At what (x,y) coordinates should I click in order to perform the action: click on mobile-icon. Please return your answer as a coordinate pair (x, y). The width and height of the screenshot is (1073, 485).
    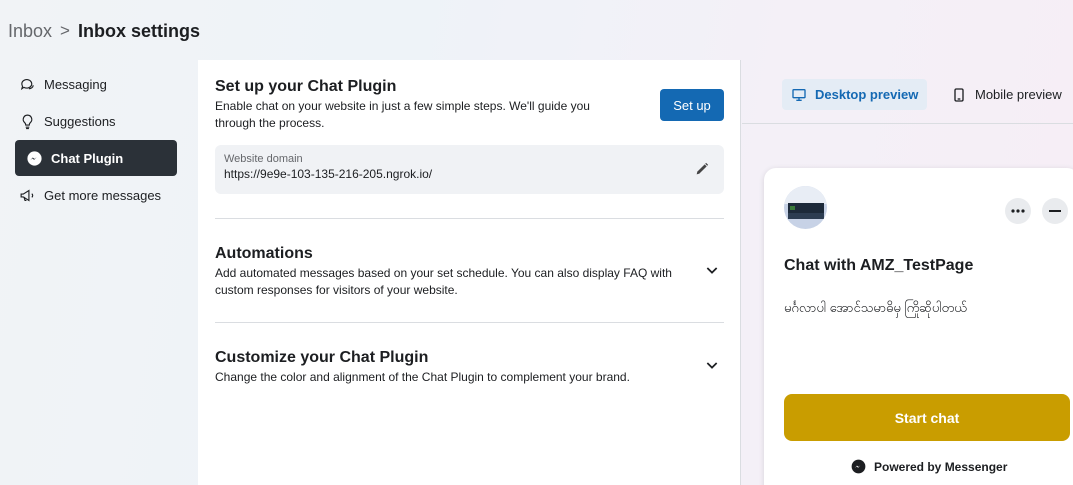
    Looking at the image, I should click on (959, 95).